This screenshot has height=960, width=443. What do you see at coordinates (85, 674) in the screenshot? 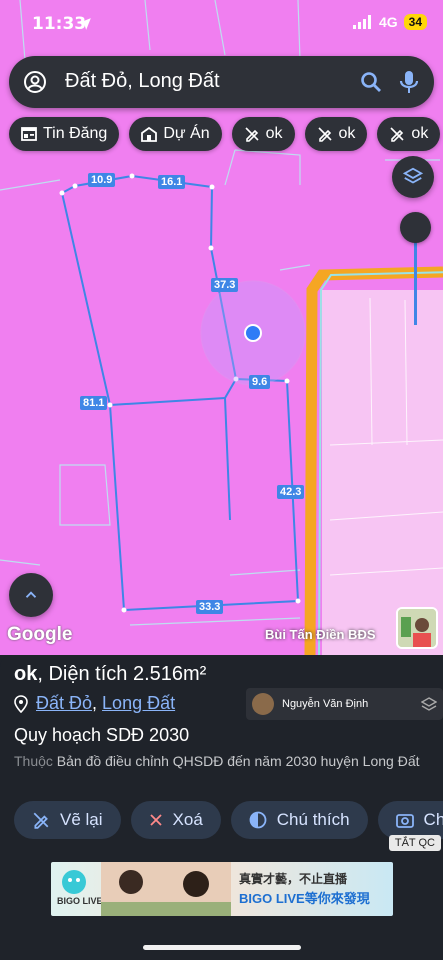
I see `area-label: , Diện tích` at bounding box center [85, 674].